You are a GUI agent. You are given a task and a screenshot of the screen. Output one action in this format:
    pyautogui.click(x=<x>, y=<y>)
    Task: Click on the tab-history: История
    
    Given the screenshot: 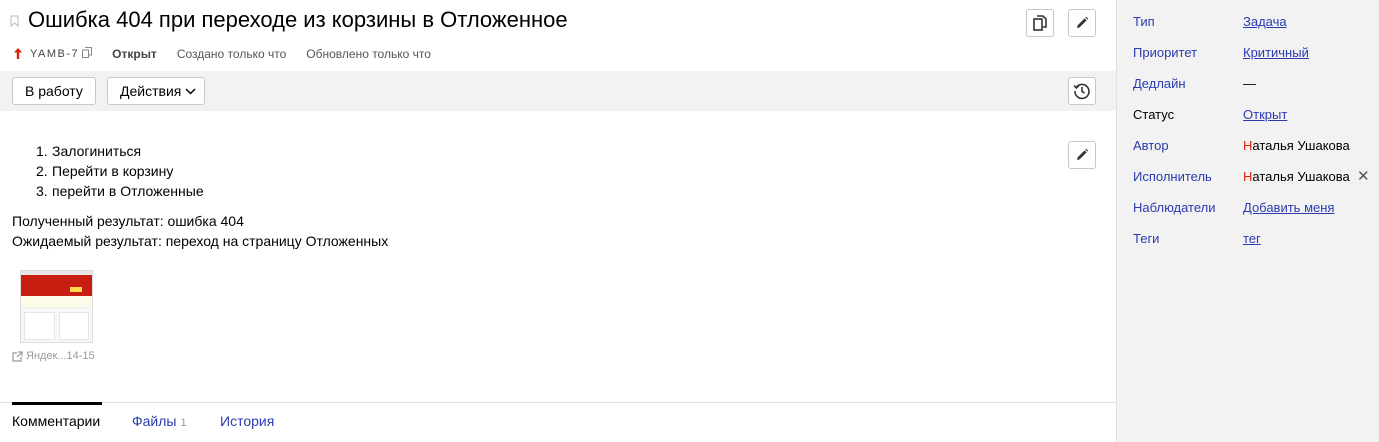 What is the action you would take?
    pyautogui.click(x=247, y=421)
    